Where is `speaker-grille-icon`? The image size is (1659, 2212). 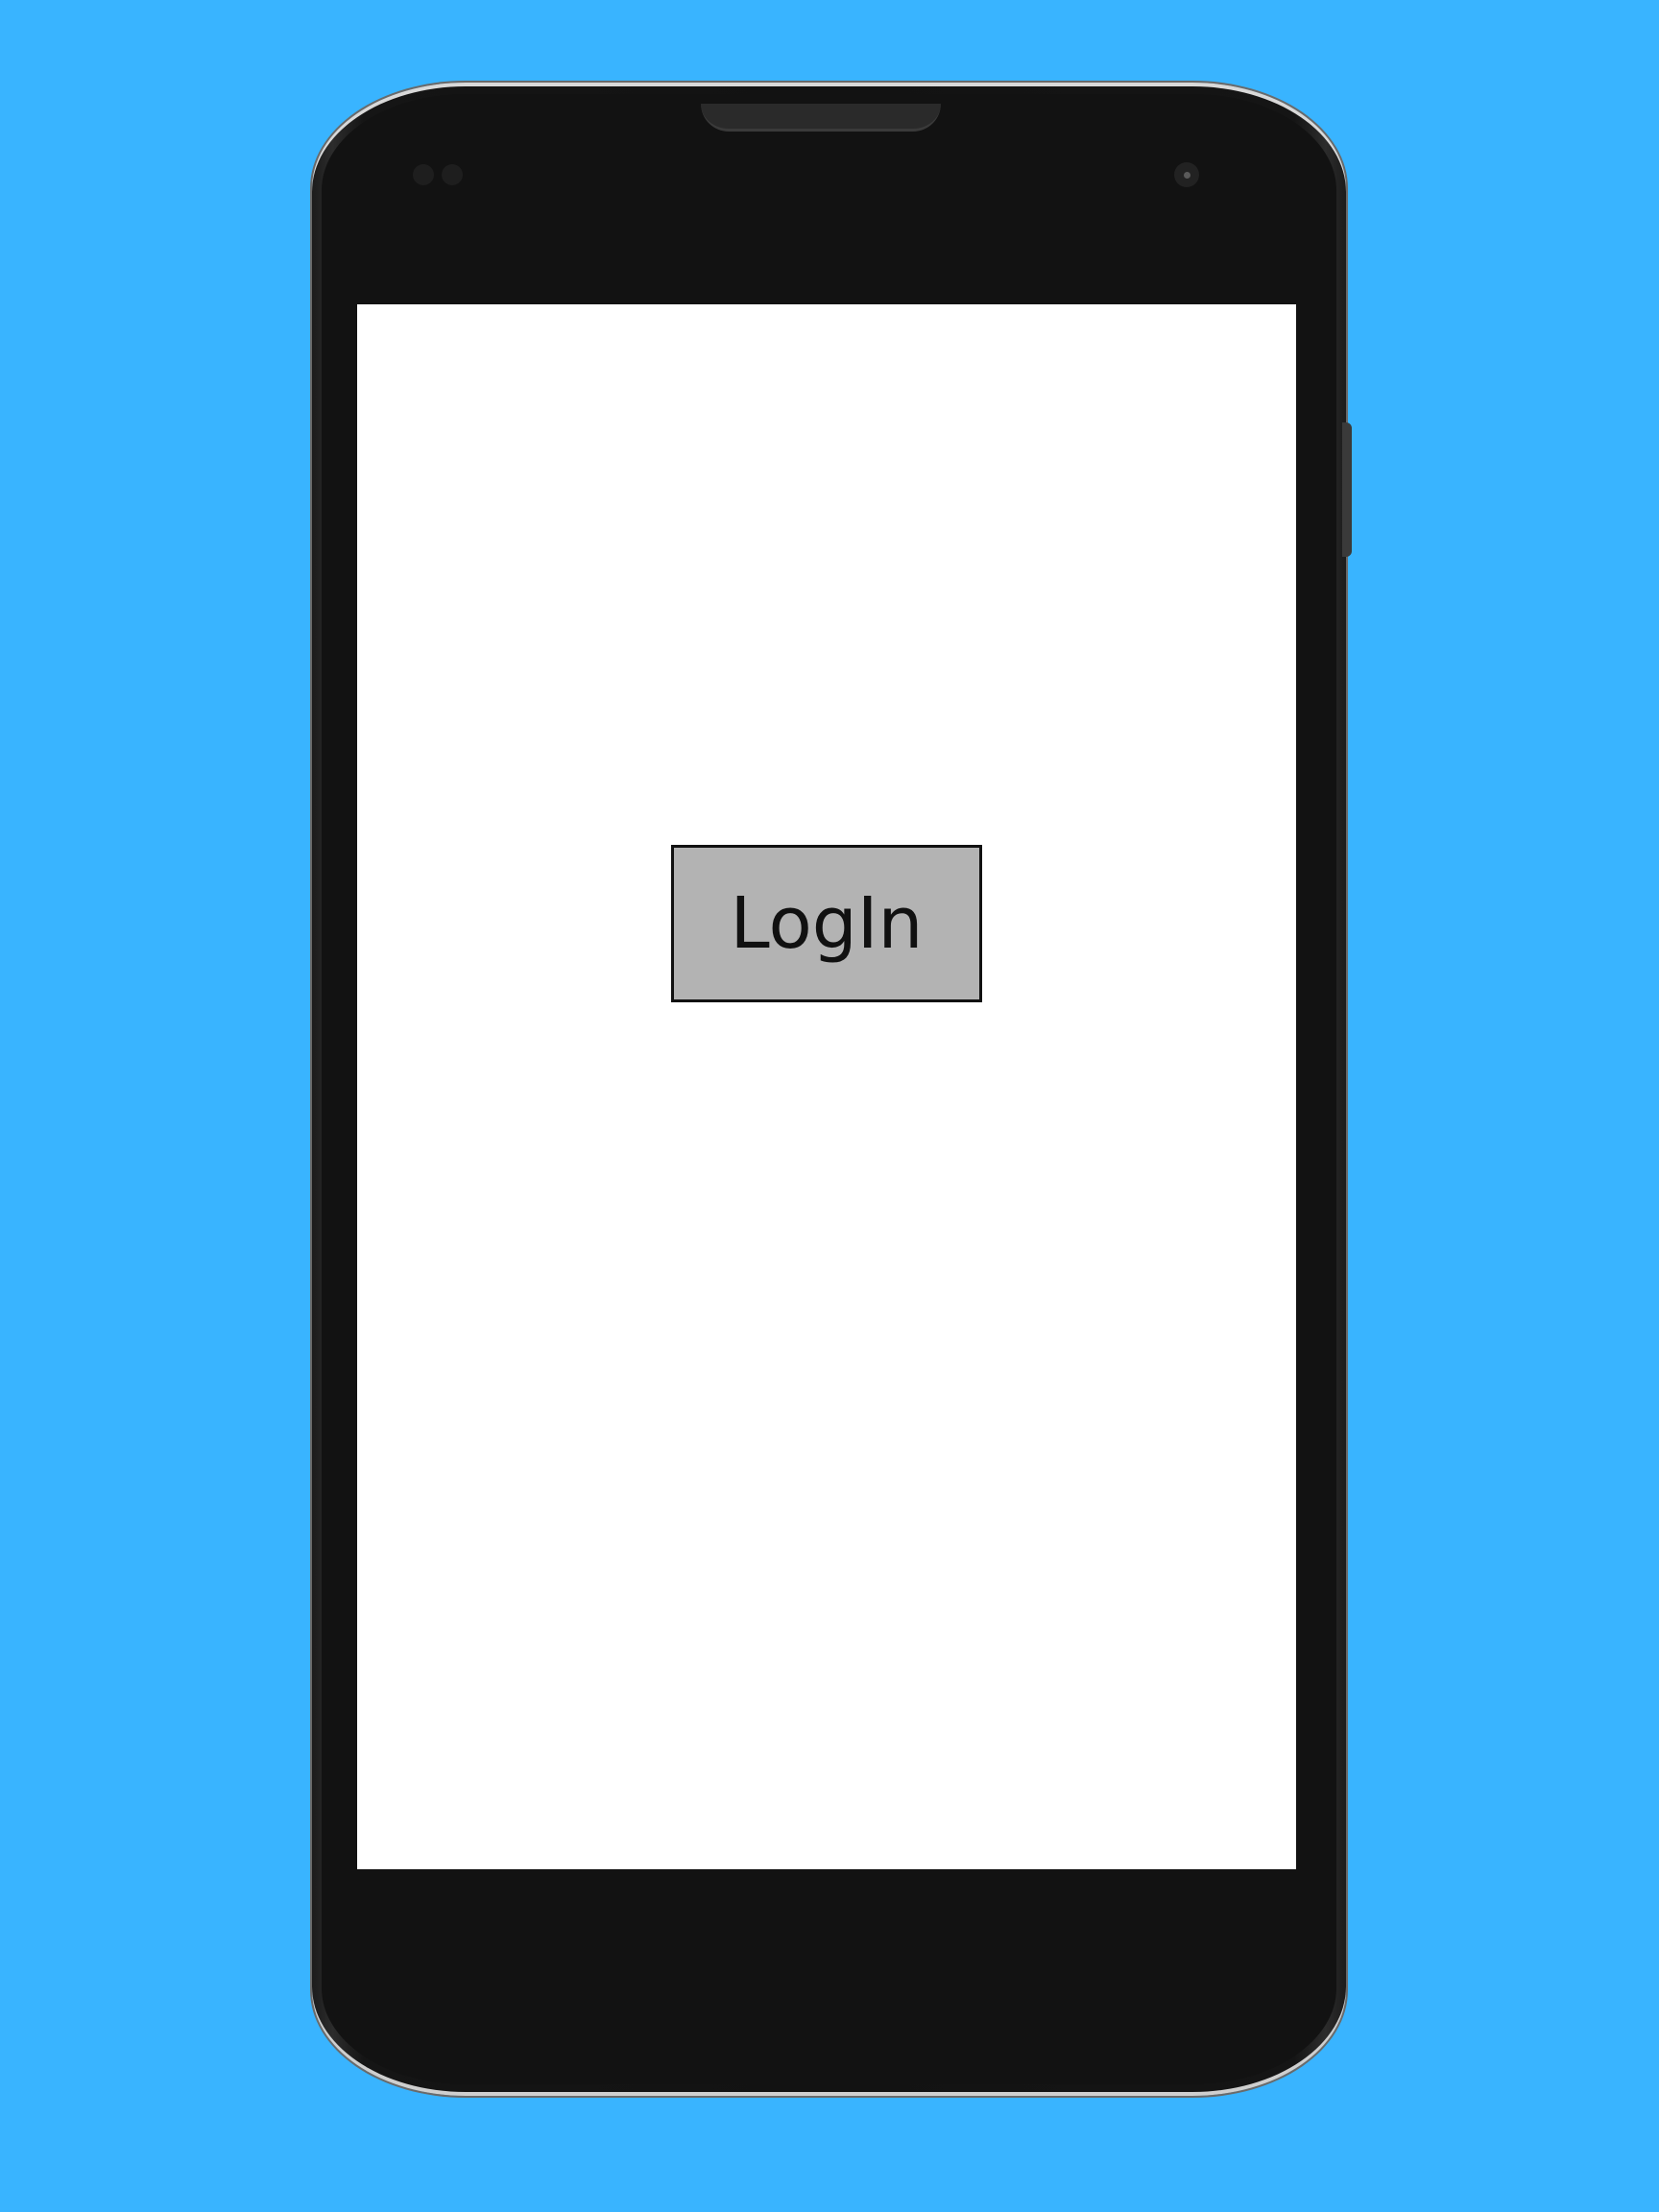 speaker-grille-icon is located at coordinates (821, 118).